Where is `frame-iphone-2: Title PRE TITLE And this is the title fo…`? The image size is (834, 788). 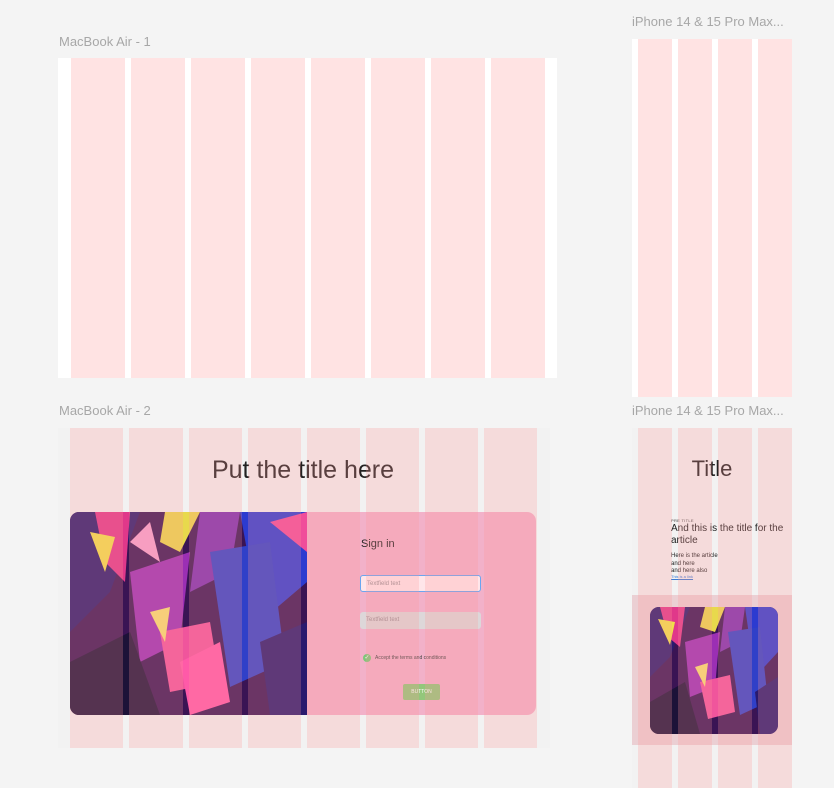
frame-iphone-2: Title PRE TITLE And this is the title fo… is located at coordinates (712, 608).